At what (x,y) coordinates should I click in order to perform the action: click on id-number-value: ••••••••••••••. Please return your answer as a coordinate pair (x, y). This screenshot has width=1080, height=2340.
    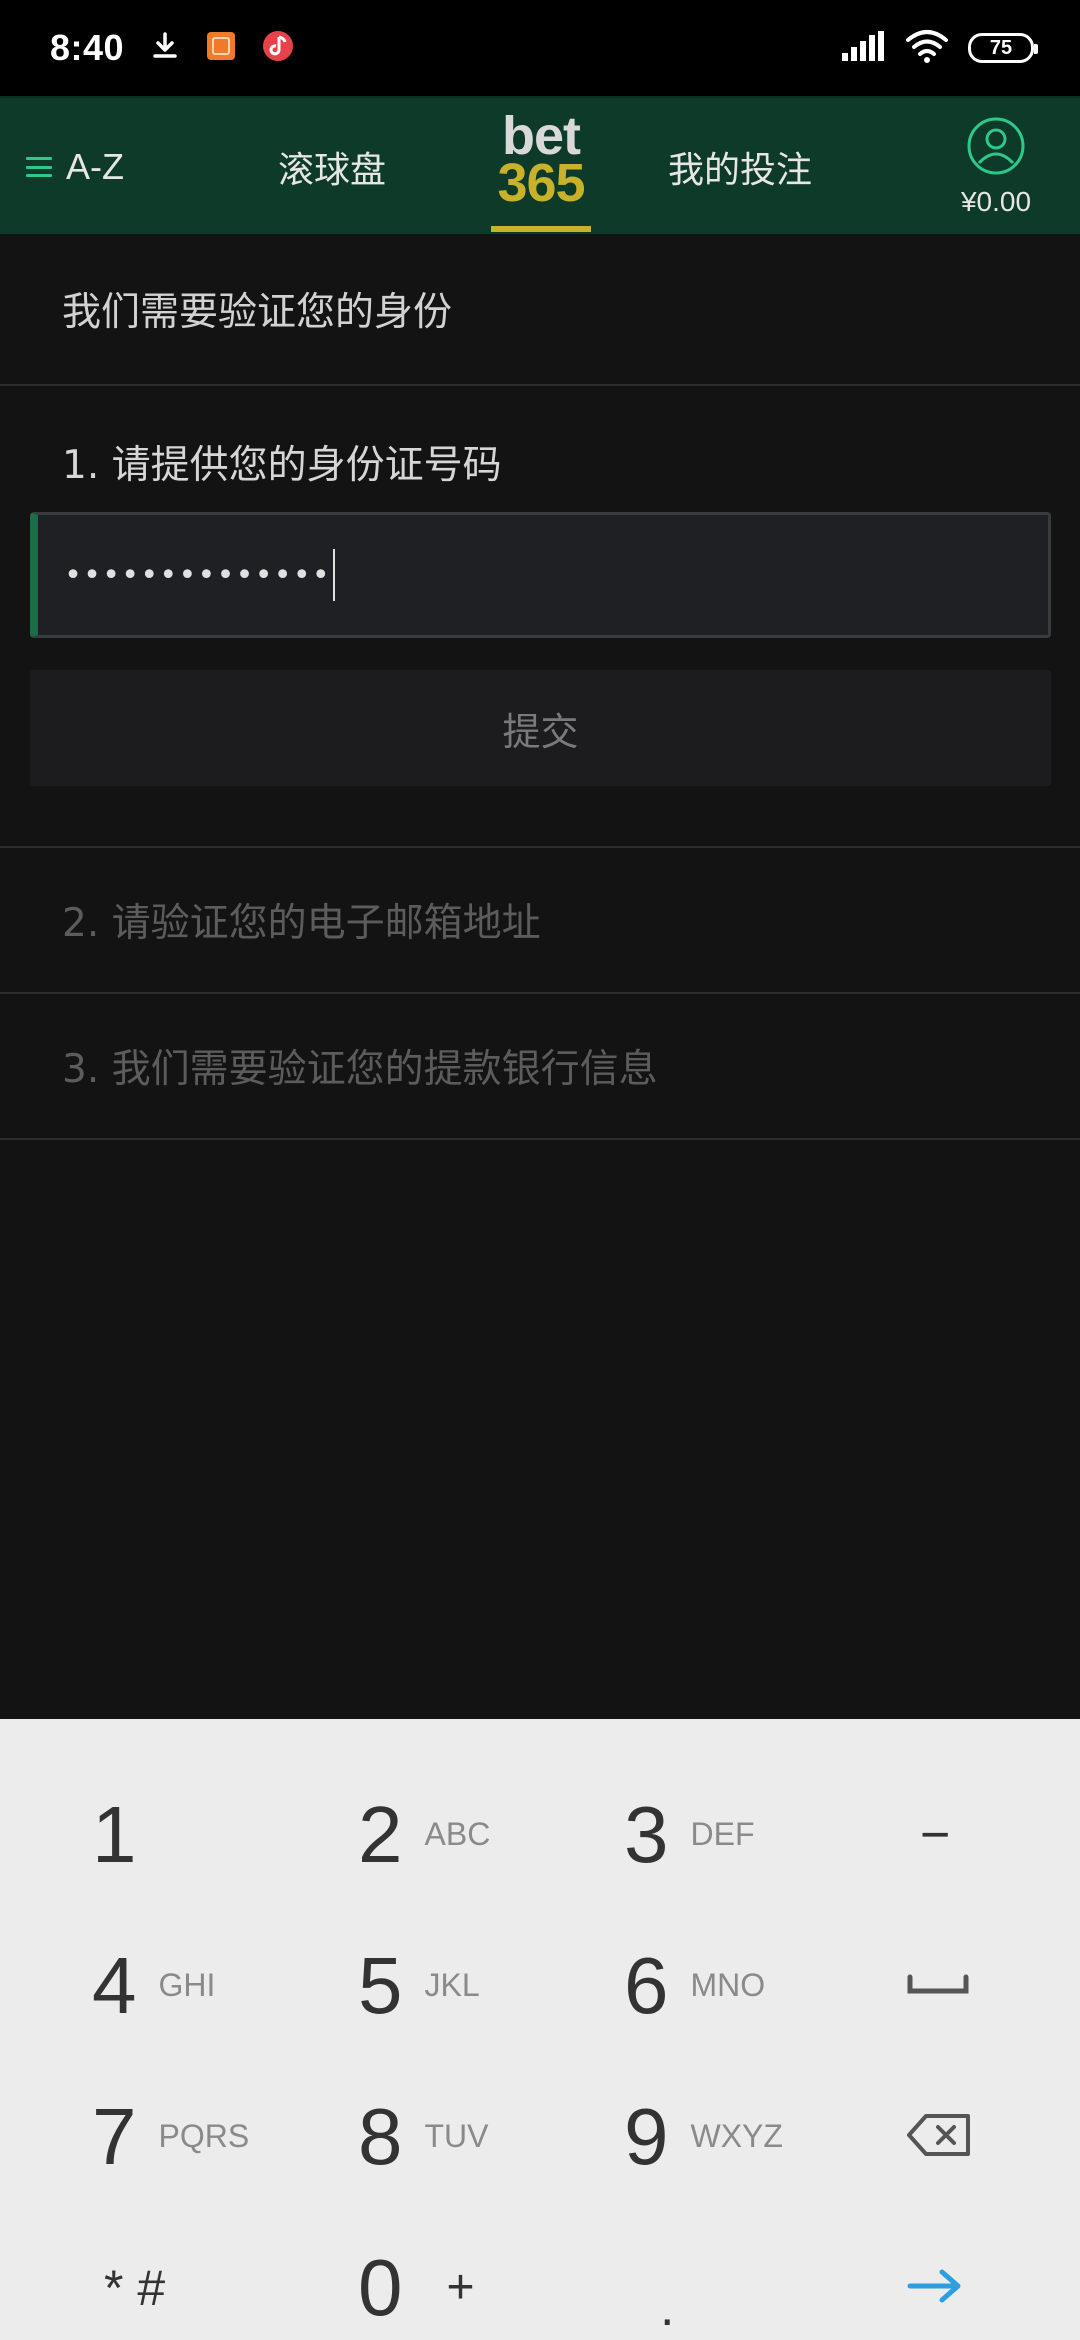
    Looking at the image, I should click on (197, 575).